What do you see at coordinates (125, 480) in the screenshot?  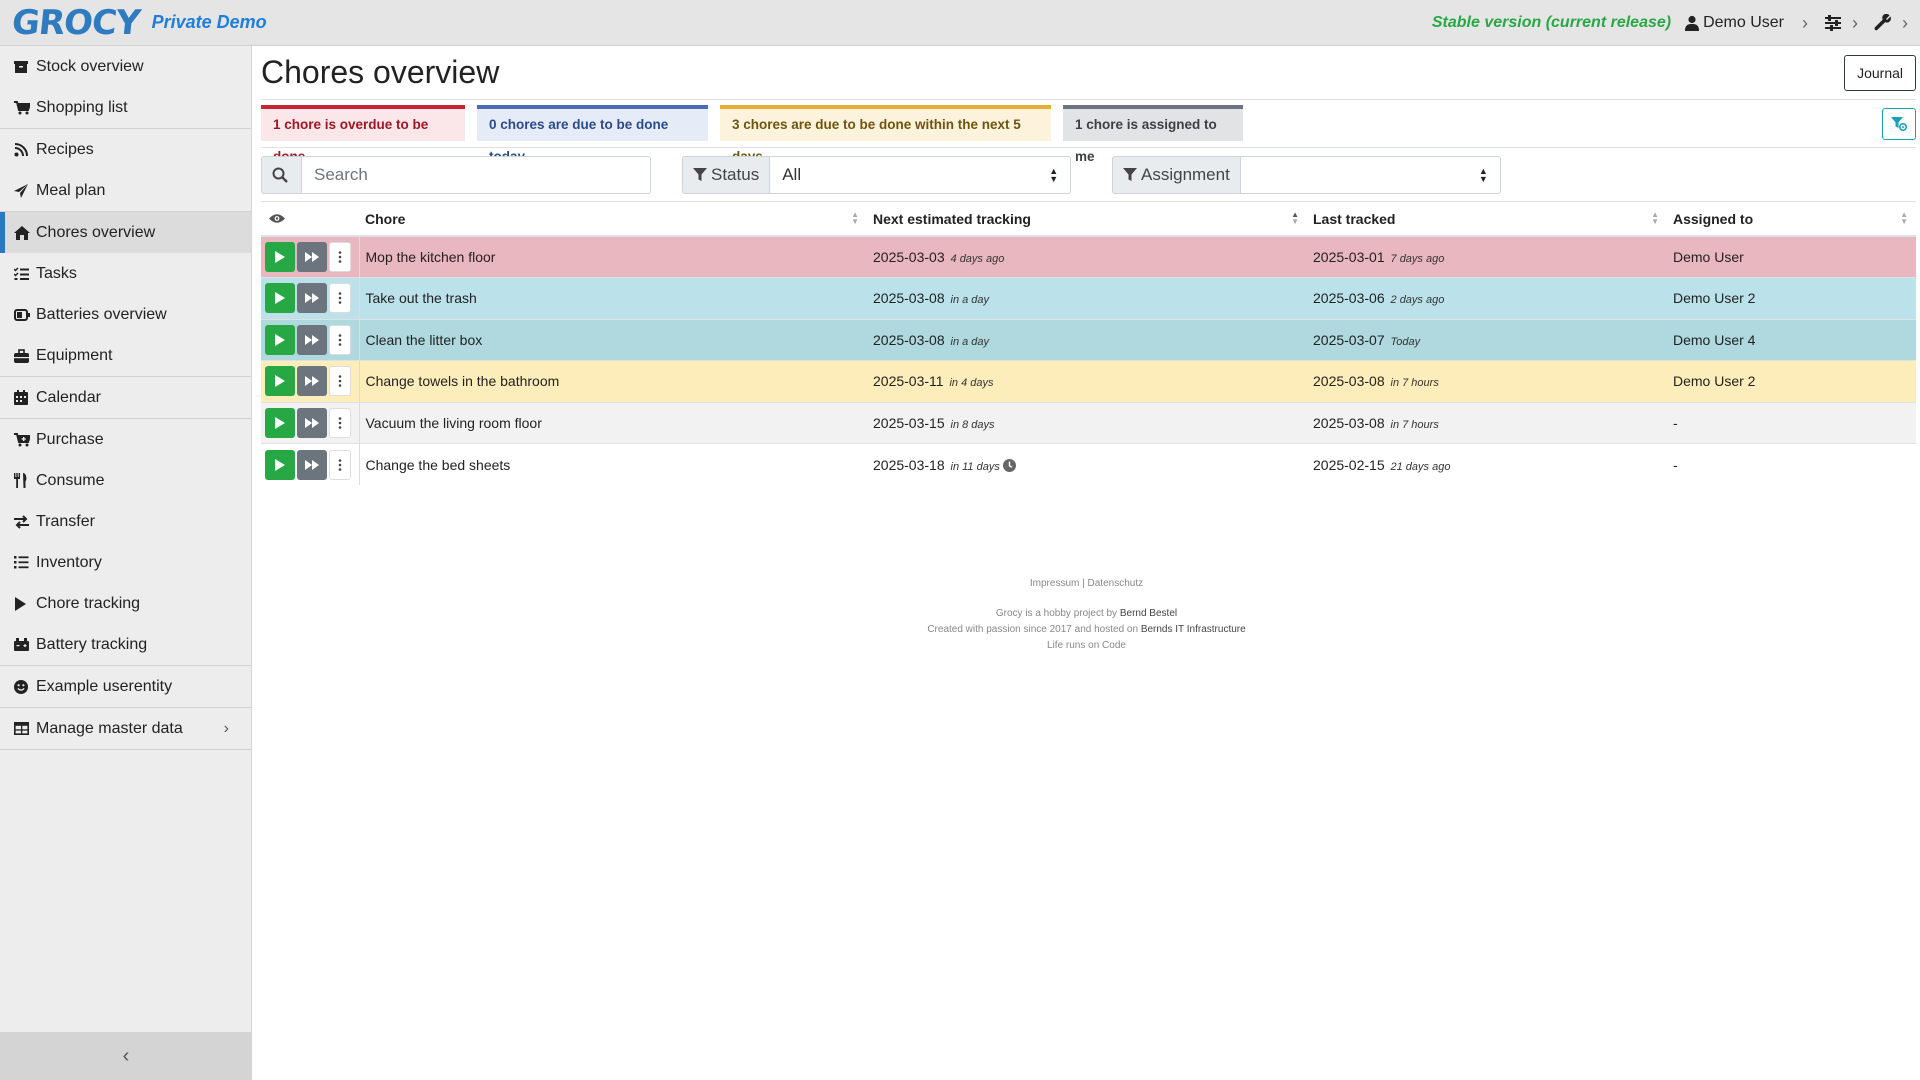 I see `sidebar-item-consume: Consume` at bounding box center [125, 480].